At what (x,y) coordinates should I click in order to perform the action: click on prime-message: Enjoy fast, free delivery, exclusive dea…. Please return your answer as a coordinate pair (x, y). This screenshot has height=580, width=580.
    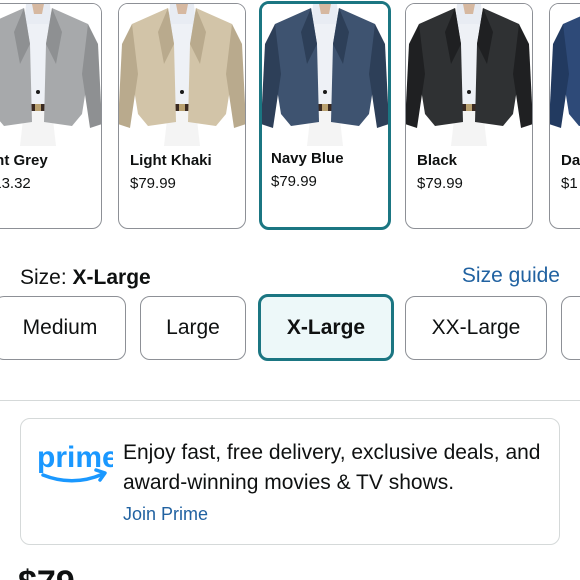
    Looking at the image, I should click on (332, 467).